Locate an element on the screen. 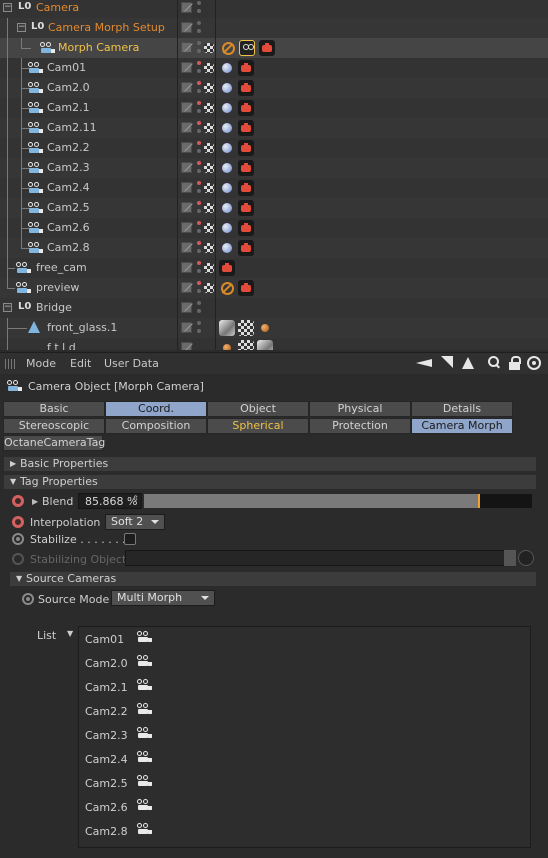 The image size is (548, 858). om-row-camera-morph-setup: − L0 Camera Morph Setup is located at coordinates (274, 28).